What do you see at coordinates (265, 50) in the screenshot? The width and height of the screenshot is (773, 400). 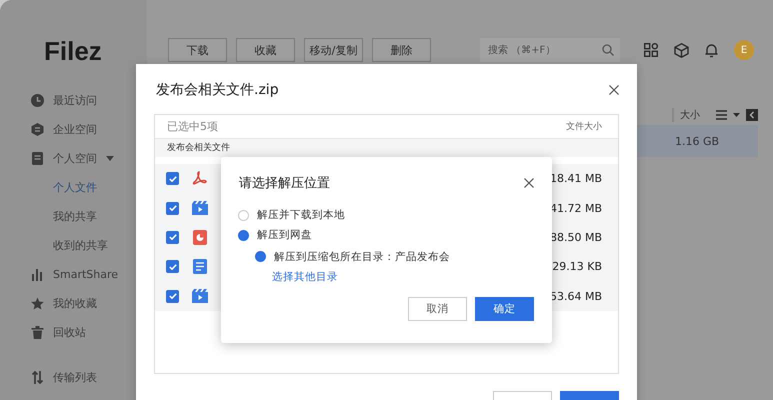 I see `toolbar-button: 收藏` at bounding box center [265, 50].